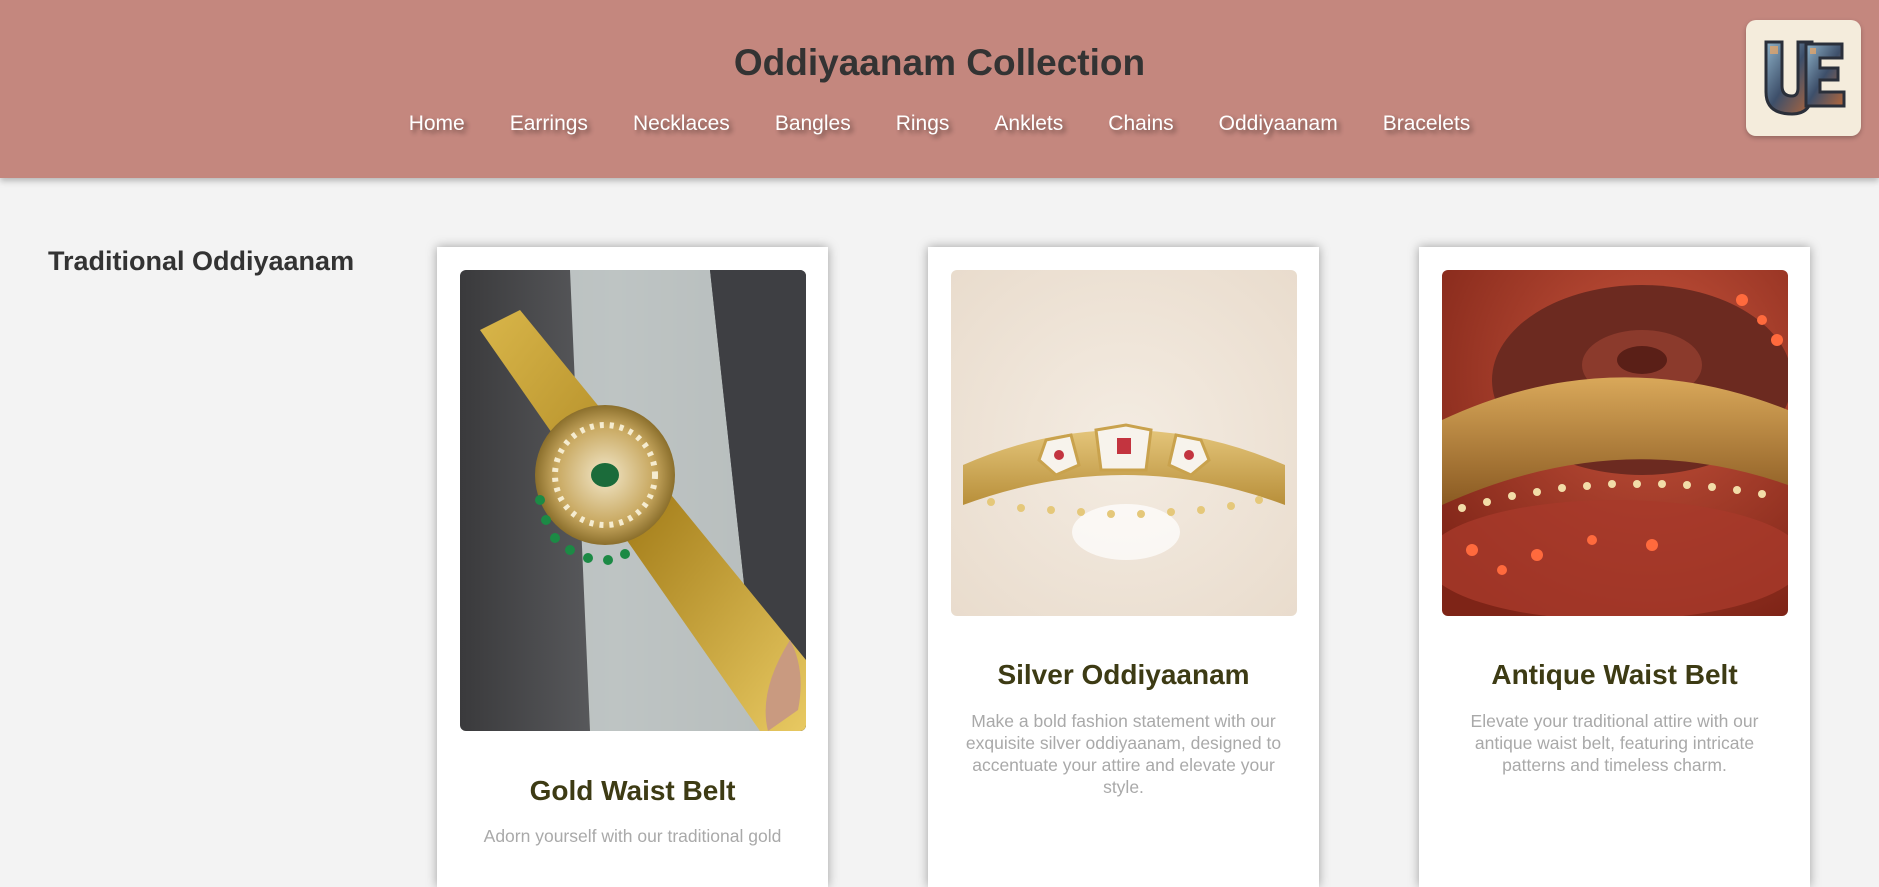  I want to click on product-image-antique-waist-belt, so click(1615, 443).